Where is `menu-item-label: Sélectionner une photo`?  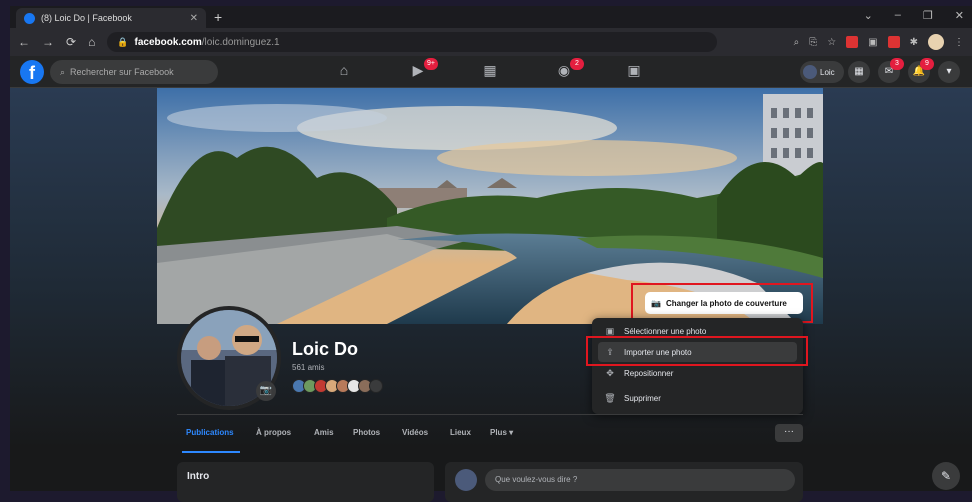 menu-item-label: Sélectionner une photo is located at coordinates (665, 331).